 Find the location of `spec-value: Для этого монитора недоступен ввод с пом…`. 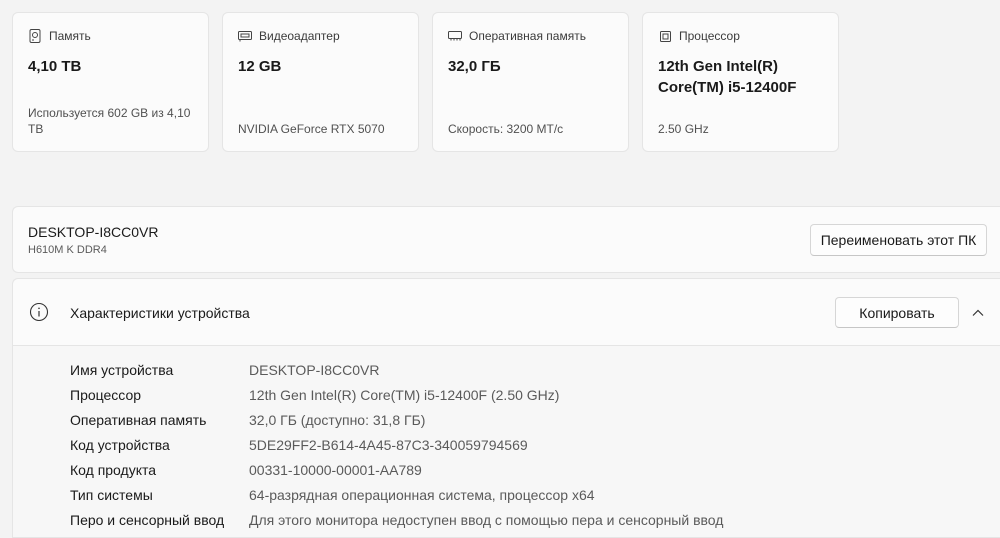

spec-value: Для этого монитора недоступен ввод с пом… is located at coordinates (486, 519).